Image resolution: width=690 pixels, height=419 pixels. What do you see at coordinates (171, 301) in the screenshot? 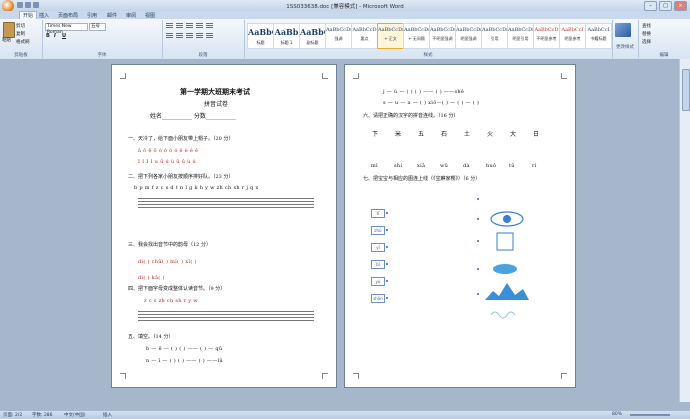
I see `q4-row: z c s zh ch sh r y w` at bounding box center [171, 301].